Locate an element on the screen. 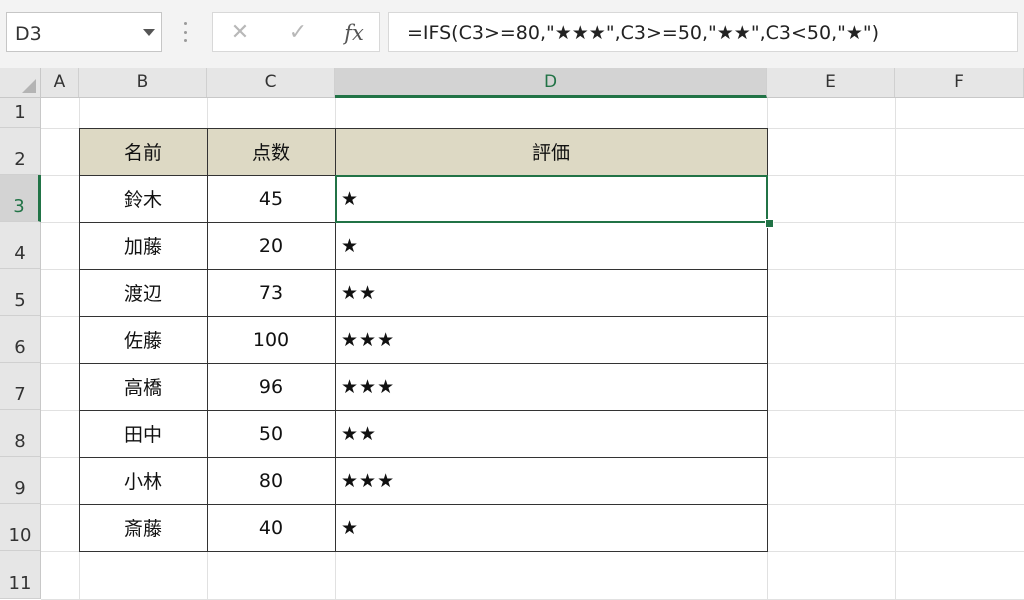 The image size is (1024, 600). name-cell: 佐藤 is located at coordinates (143, 339).